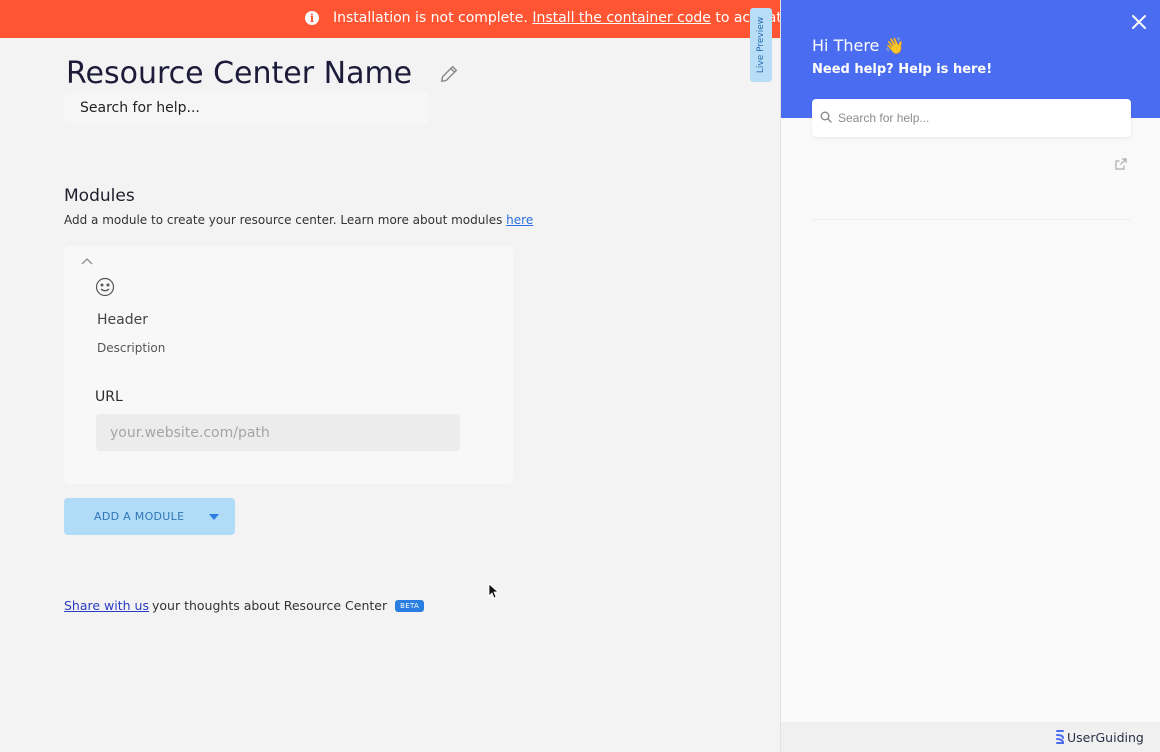 The height and width of the screenshot is (752, 1160). I want to click on search-icon, so click(826, 117).